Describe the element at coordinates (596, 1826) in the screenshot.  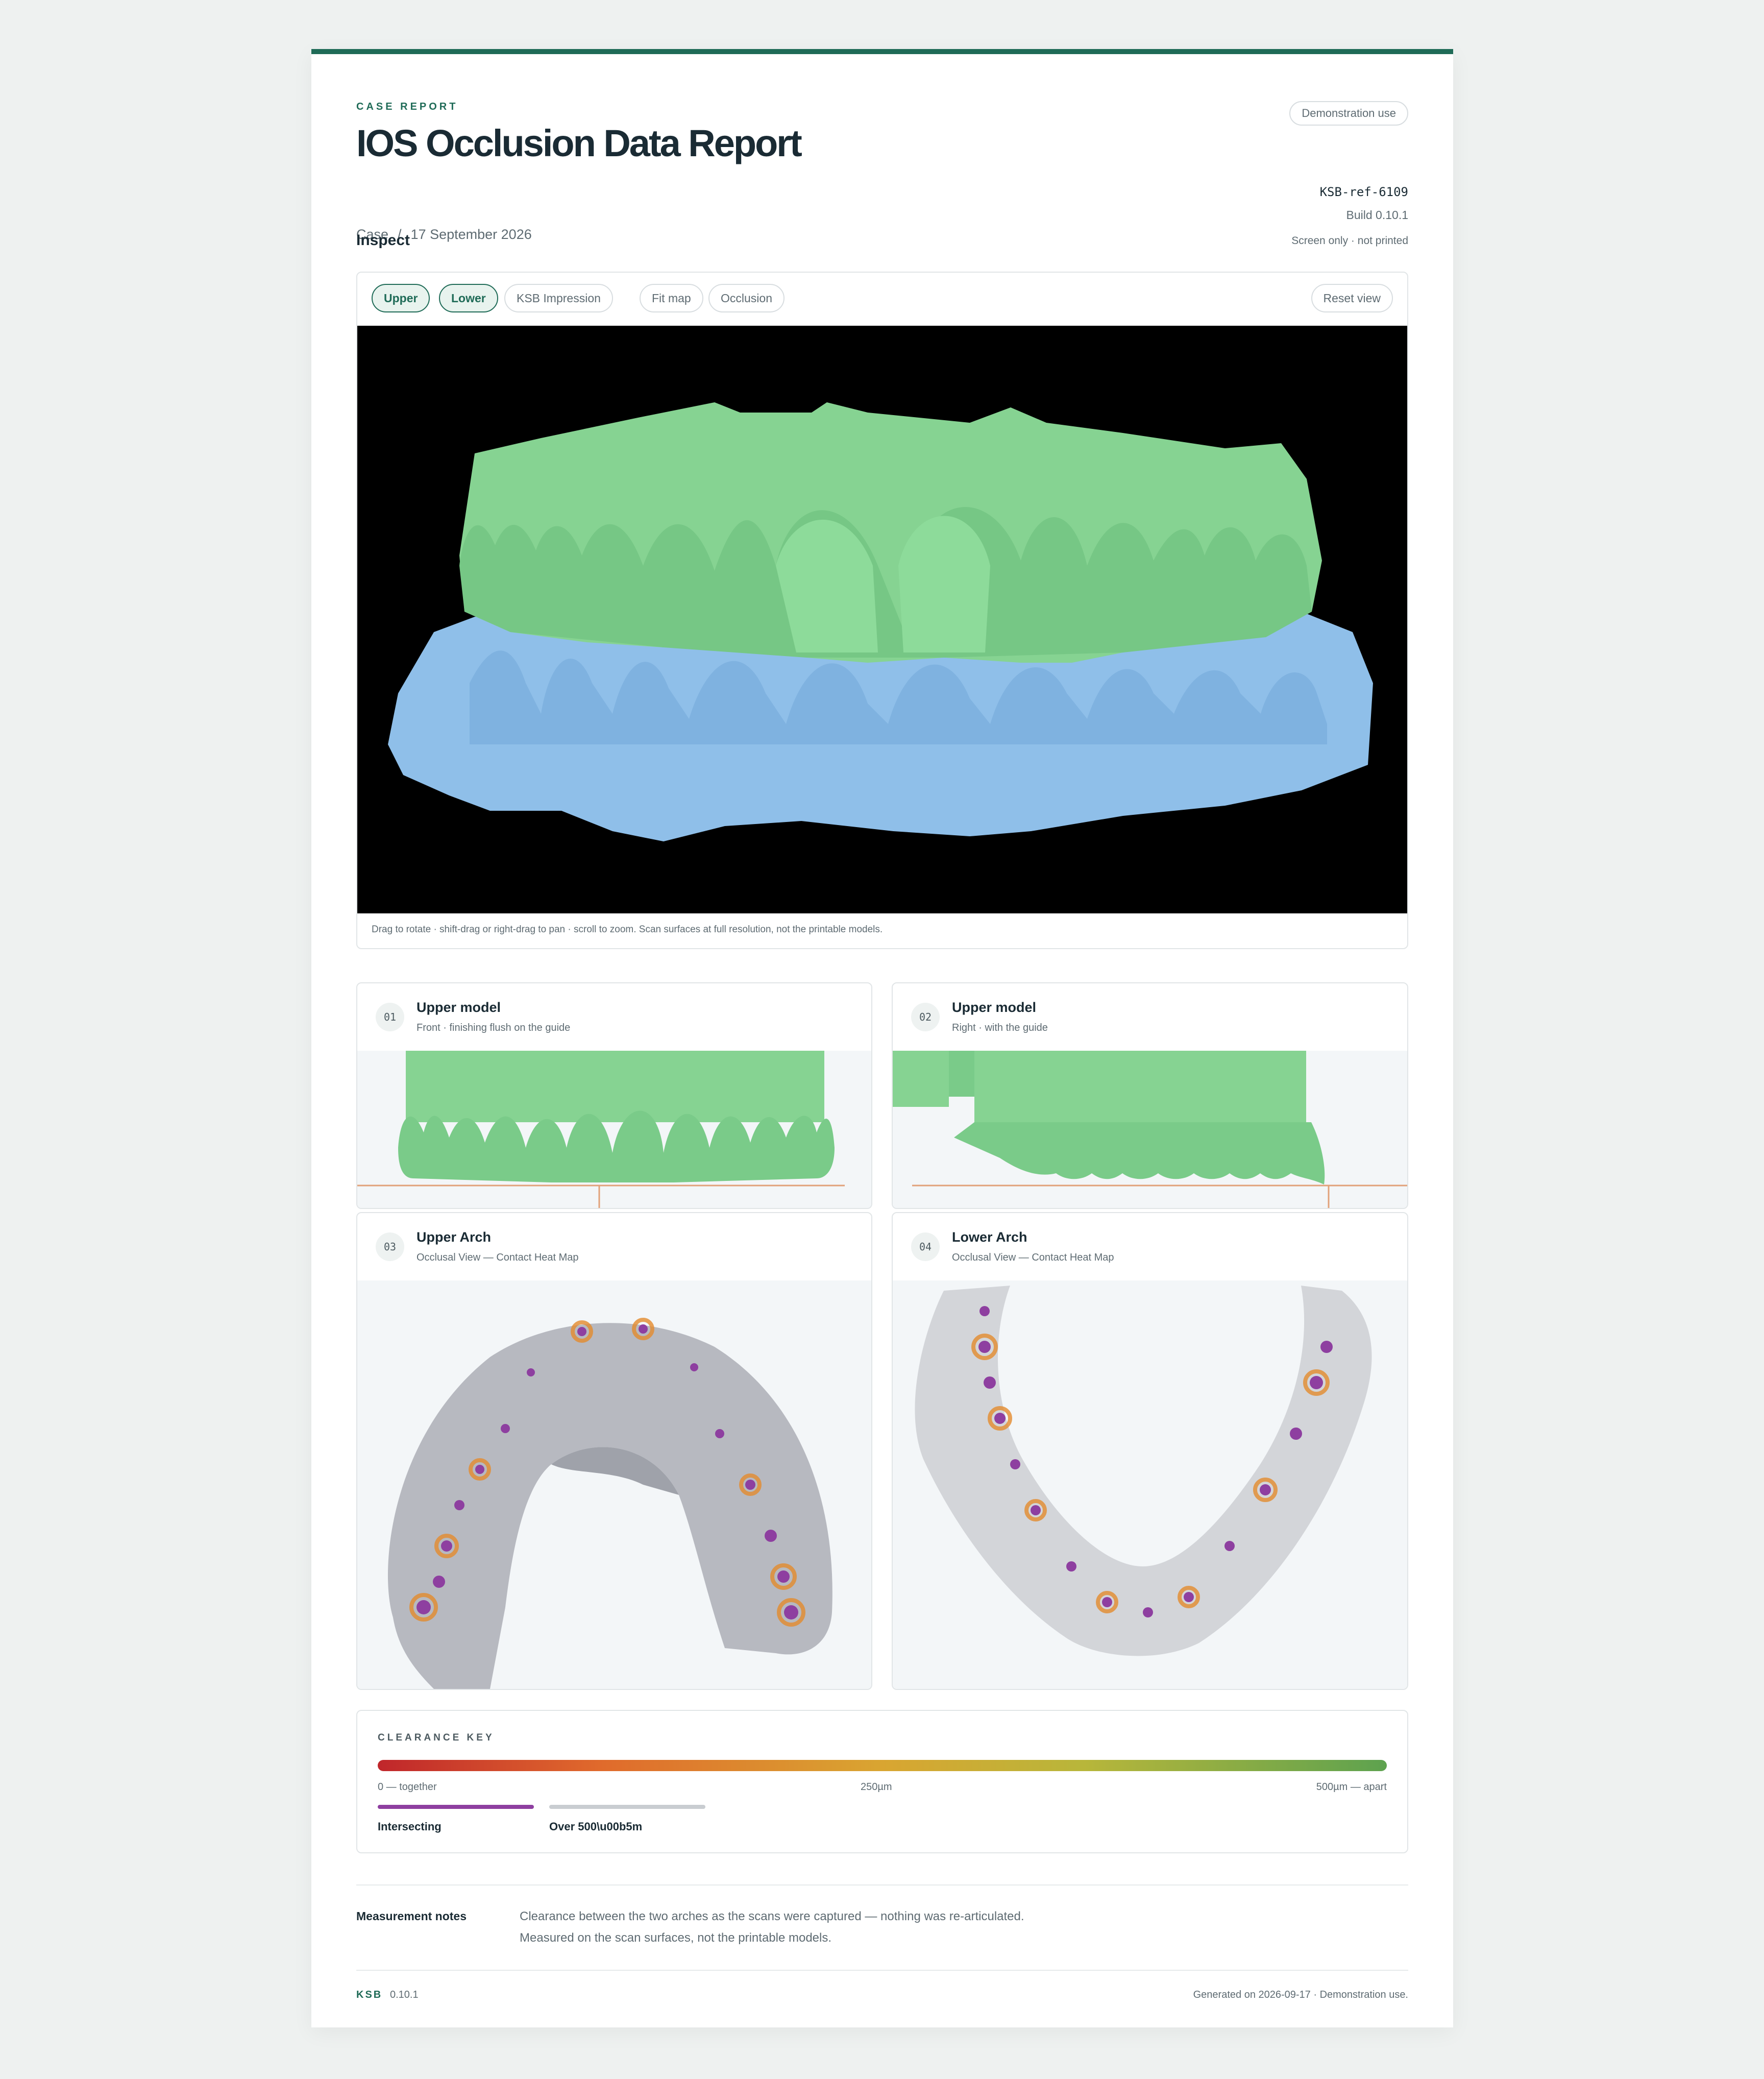
I see `over-label: Over 500\u00b5m` at that location.